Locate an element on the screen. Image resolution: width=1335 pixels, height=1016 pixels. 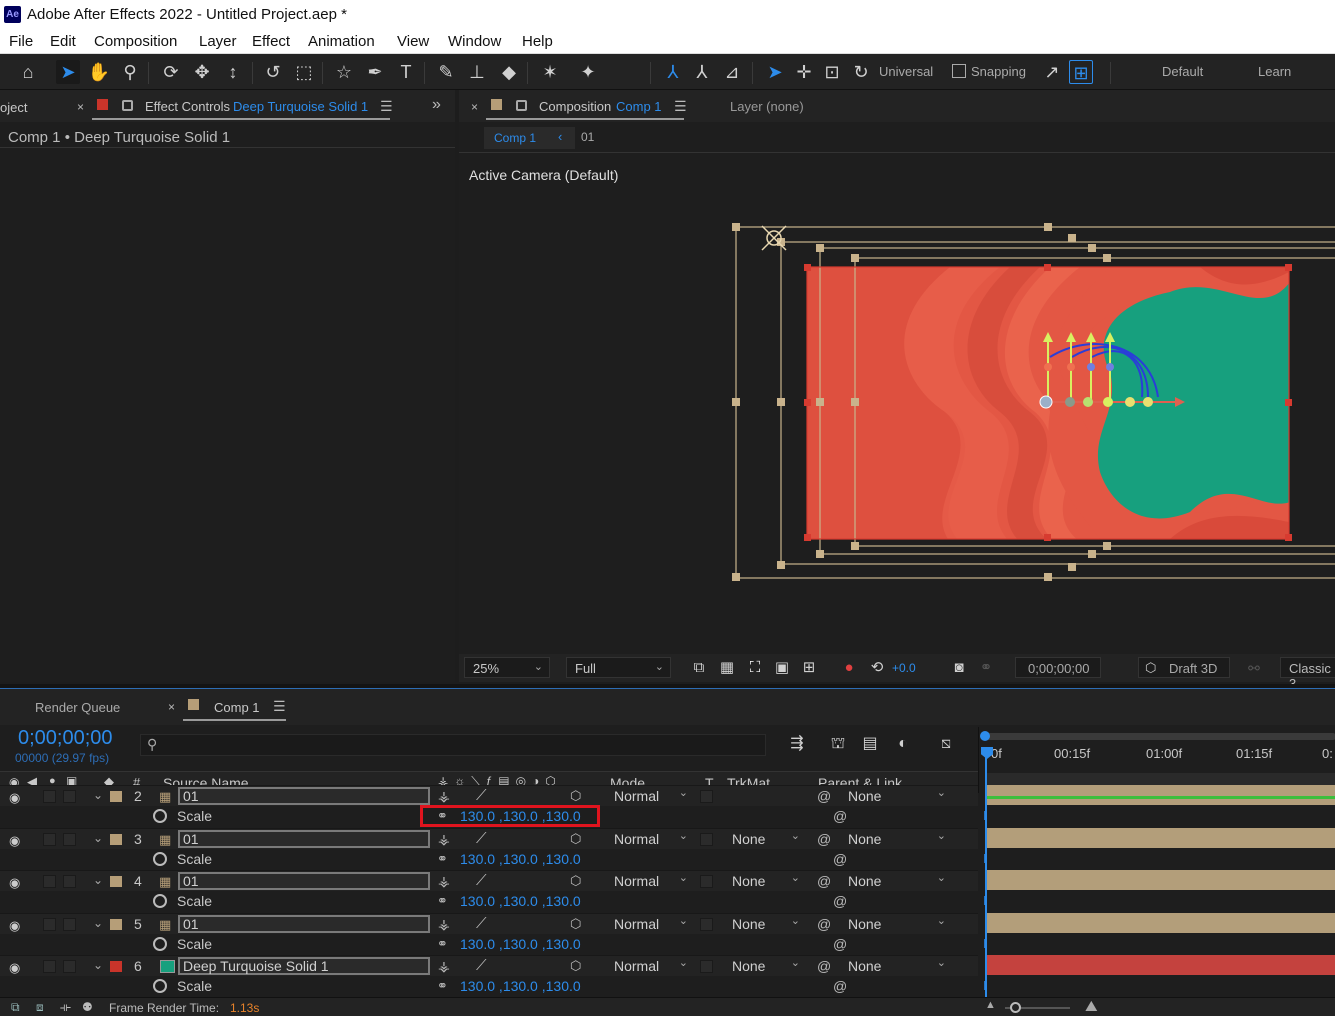
expand-panels-icon: » is located at coordinates (436, 105).